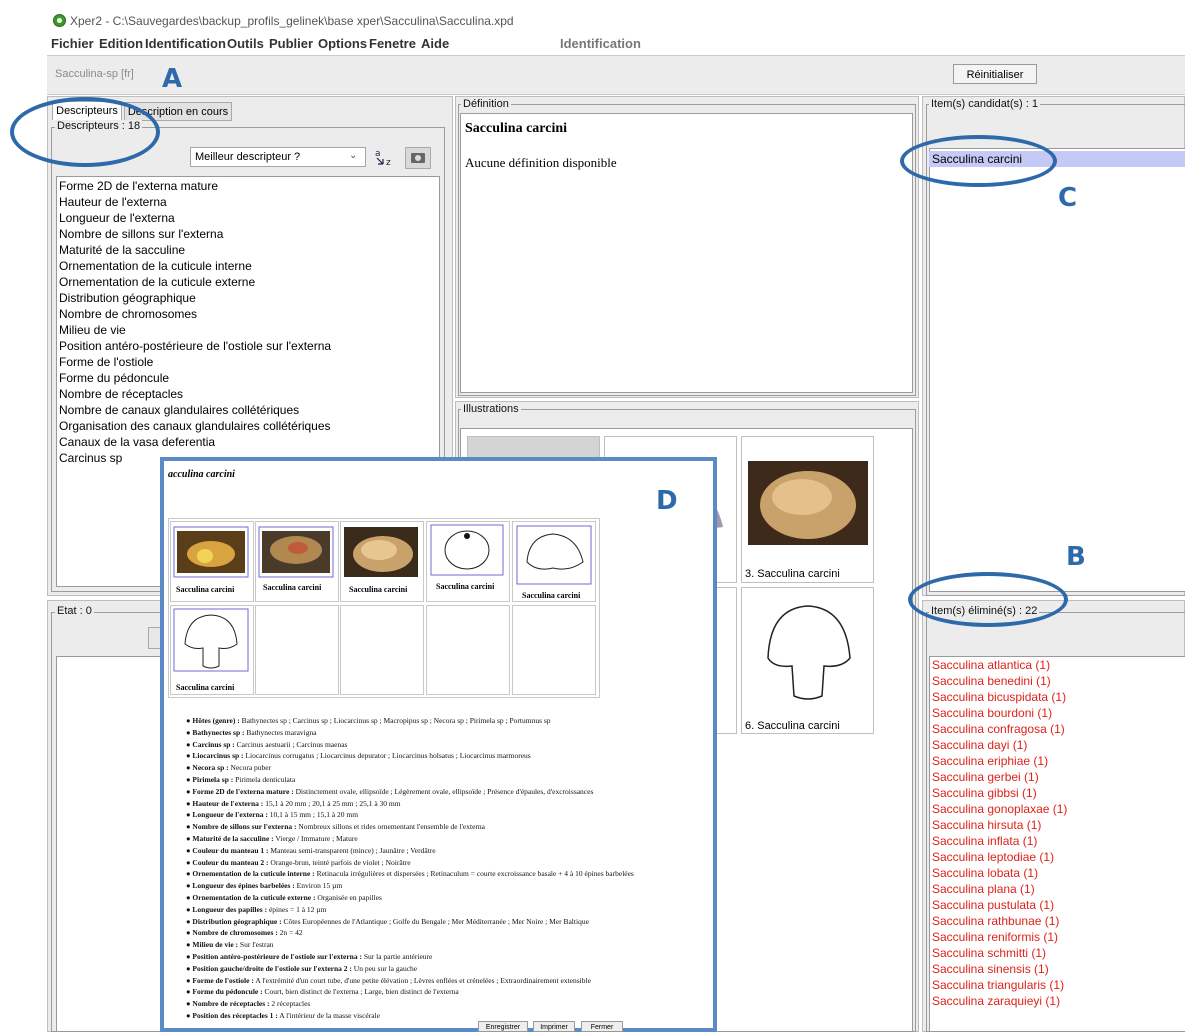 The height and width of the screenshot is (1033, 1185). I want to click on annotation-letter-a: A, so click(172, 79).